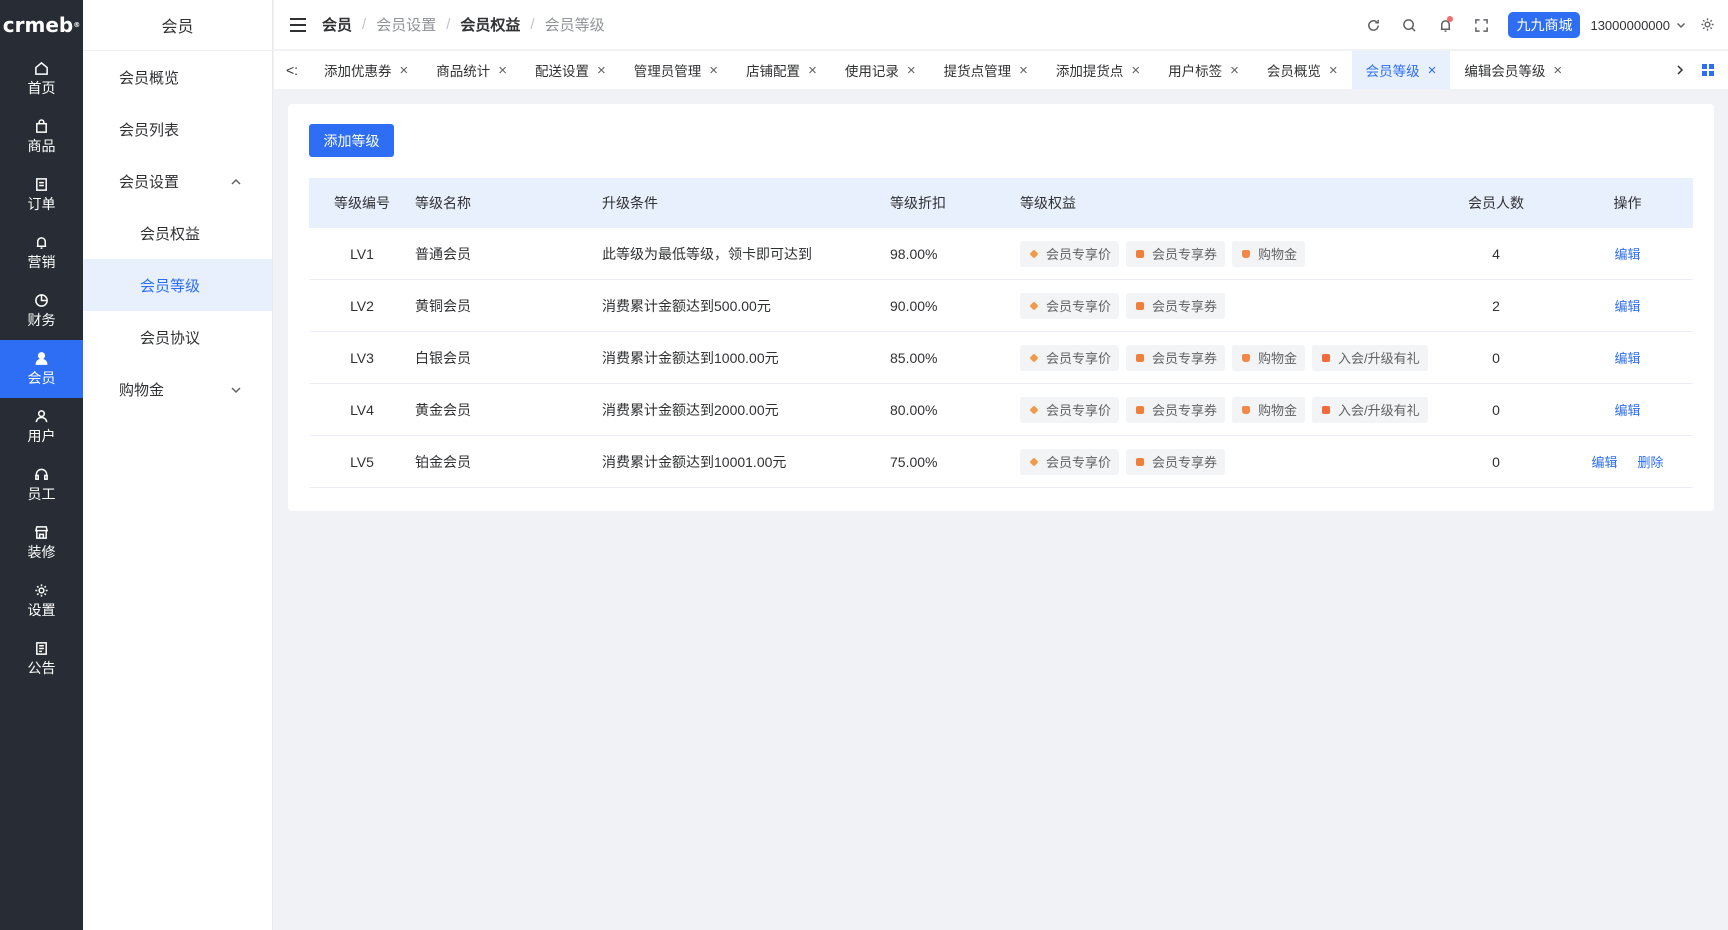  What do you see at coordinates (41, 195) in the screenshot?
I see `rail-item-order: 订单` at bounding box center [41, 195].